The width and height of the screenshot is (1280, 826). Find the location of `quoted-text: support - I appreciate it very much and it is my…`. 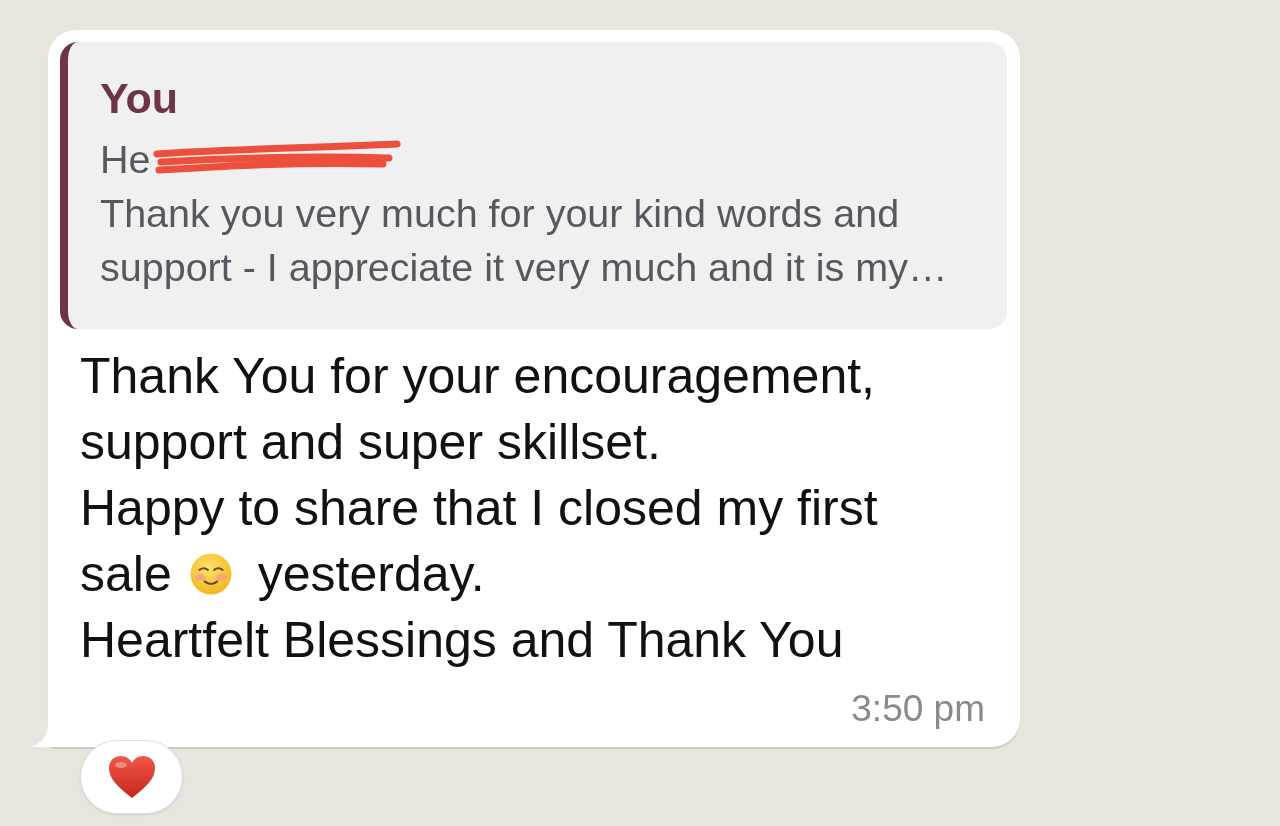

quoted-text: support - I appreciate it very much and it is my… is located at coordinates (524, 267).